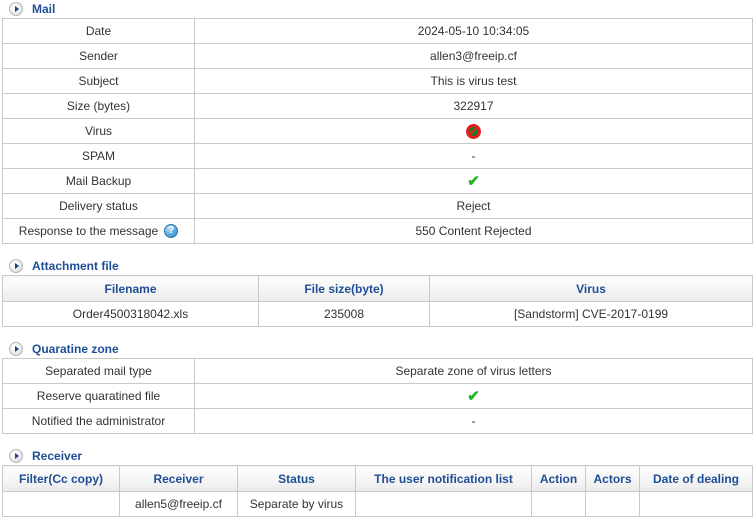 The height and width of the screenshot is (517, 756). What do you see at coordinates (57, 455) in the screenshot?
I see `section-title-receiver: Receiver` at bounding box center [57, 455].